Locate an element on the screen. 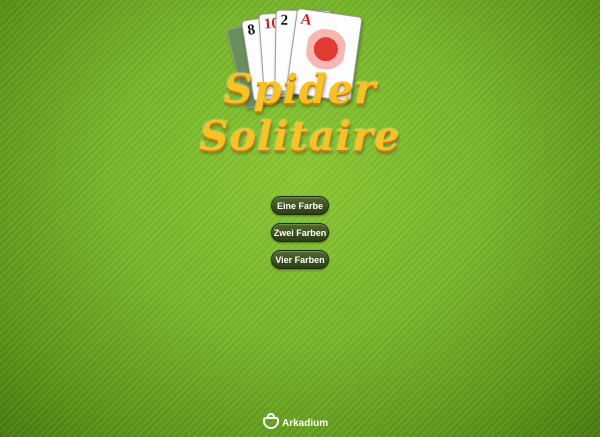  one-suit-button: Eine Farbe is located at coordinates (300, 205).